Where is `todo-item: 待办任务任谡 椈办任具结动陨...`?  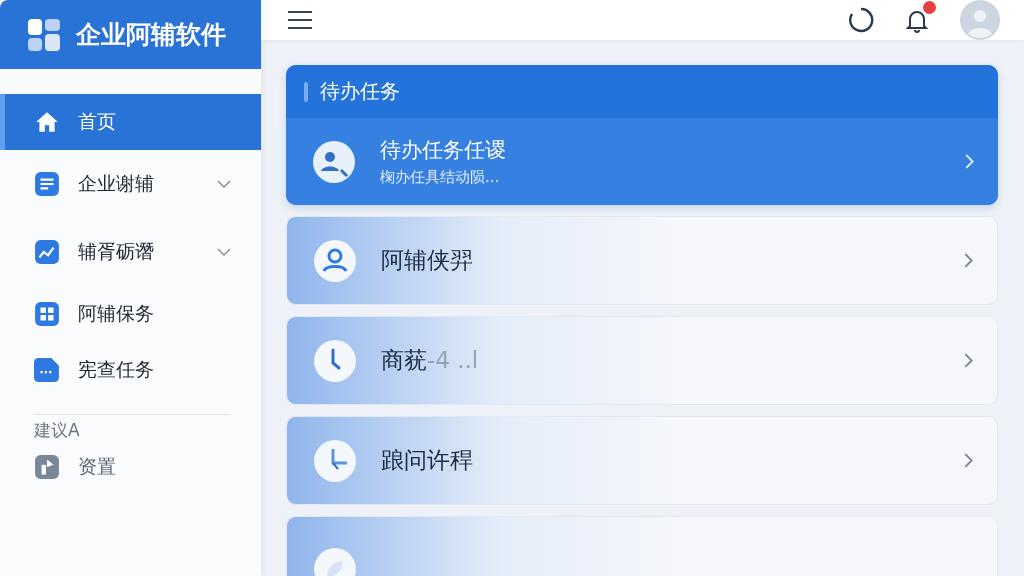
todo-item: 待办任务任谡 椈办任具结动陨... is located at coordinates (642, 161).